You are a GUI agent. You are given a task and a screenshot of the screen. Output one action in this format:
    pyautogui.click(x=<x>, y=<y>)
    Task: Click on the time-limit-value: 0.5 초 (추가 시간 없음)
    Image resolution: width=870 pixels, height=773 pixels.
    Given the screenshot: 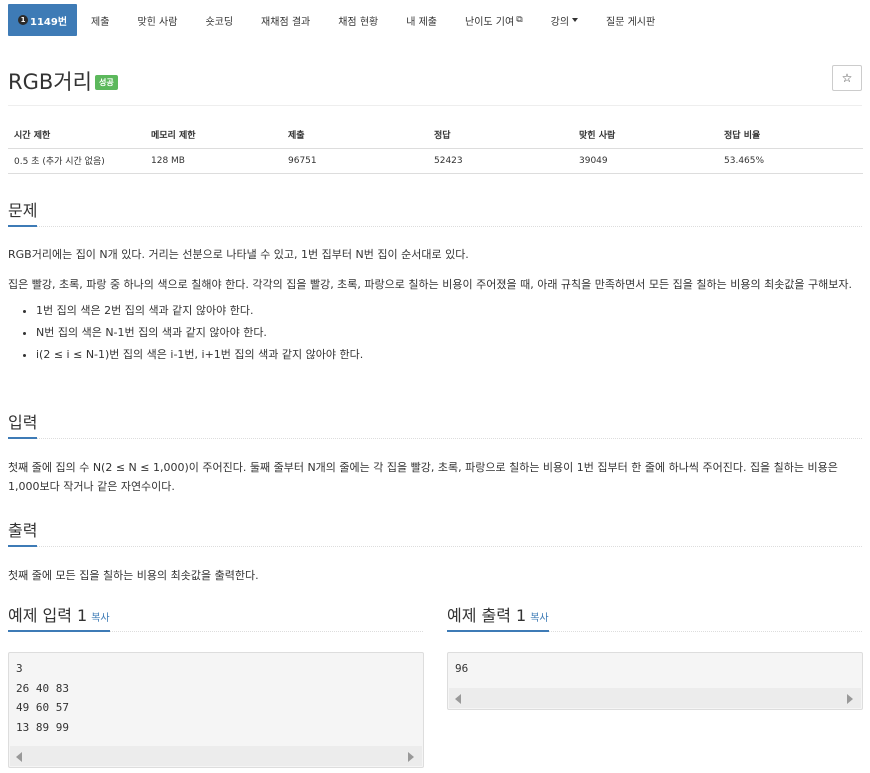 What is the action you would take?
    pyautogui.click(x=76, y=161)
    